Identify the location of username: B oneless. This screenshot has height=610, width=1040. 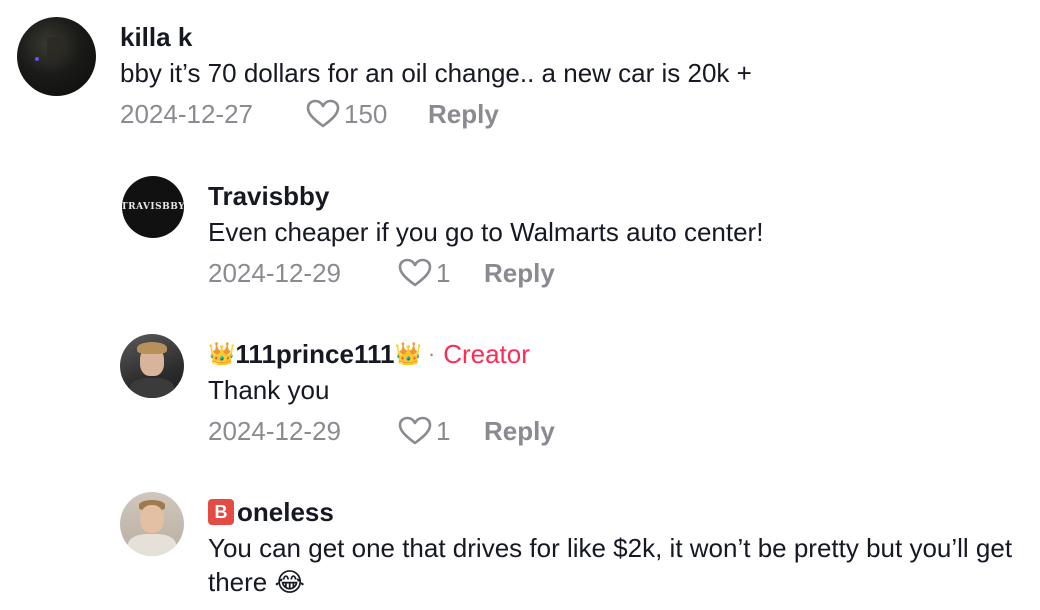
(615, 512).